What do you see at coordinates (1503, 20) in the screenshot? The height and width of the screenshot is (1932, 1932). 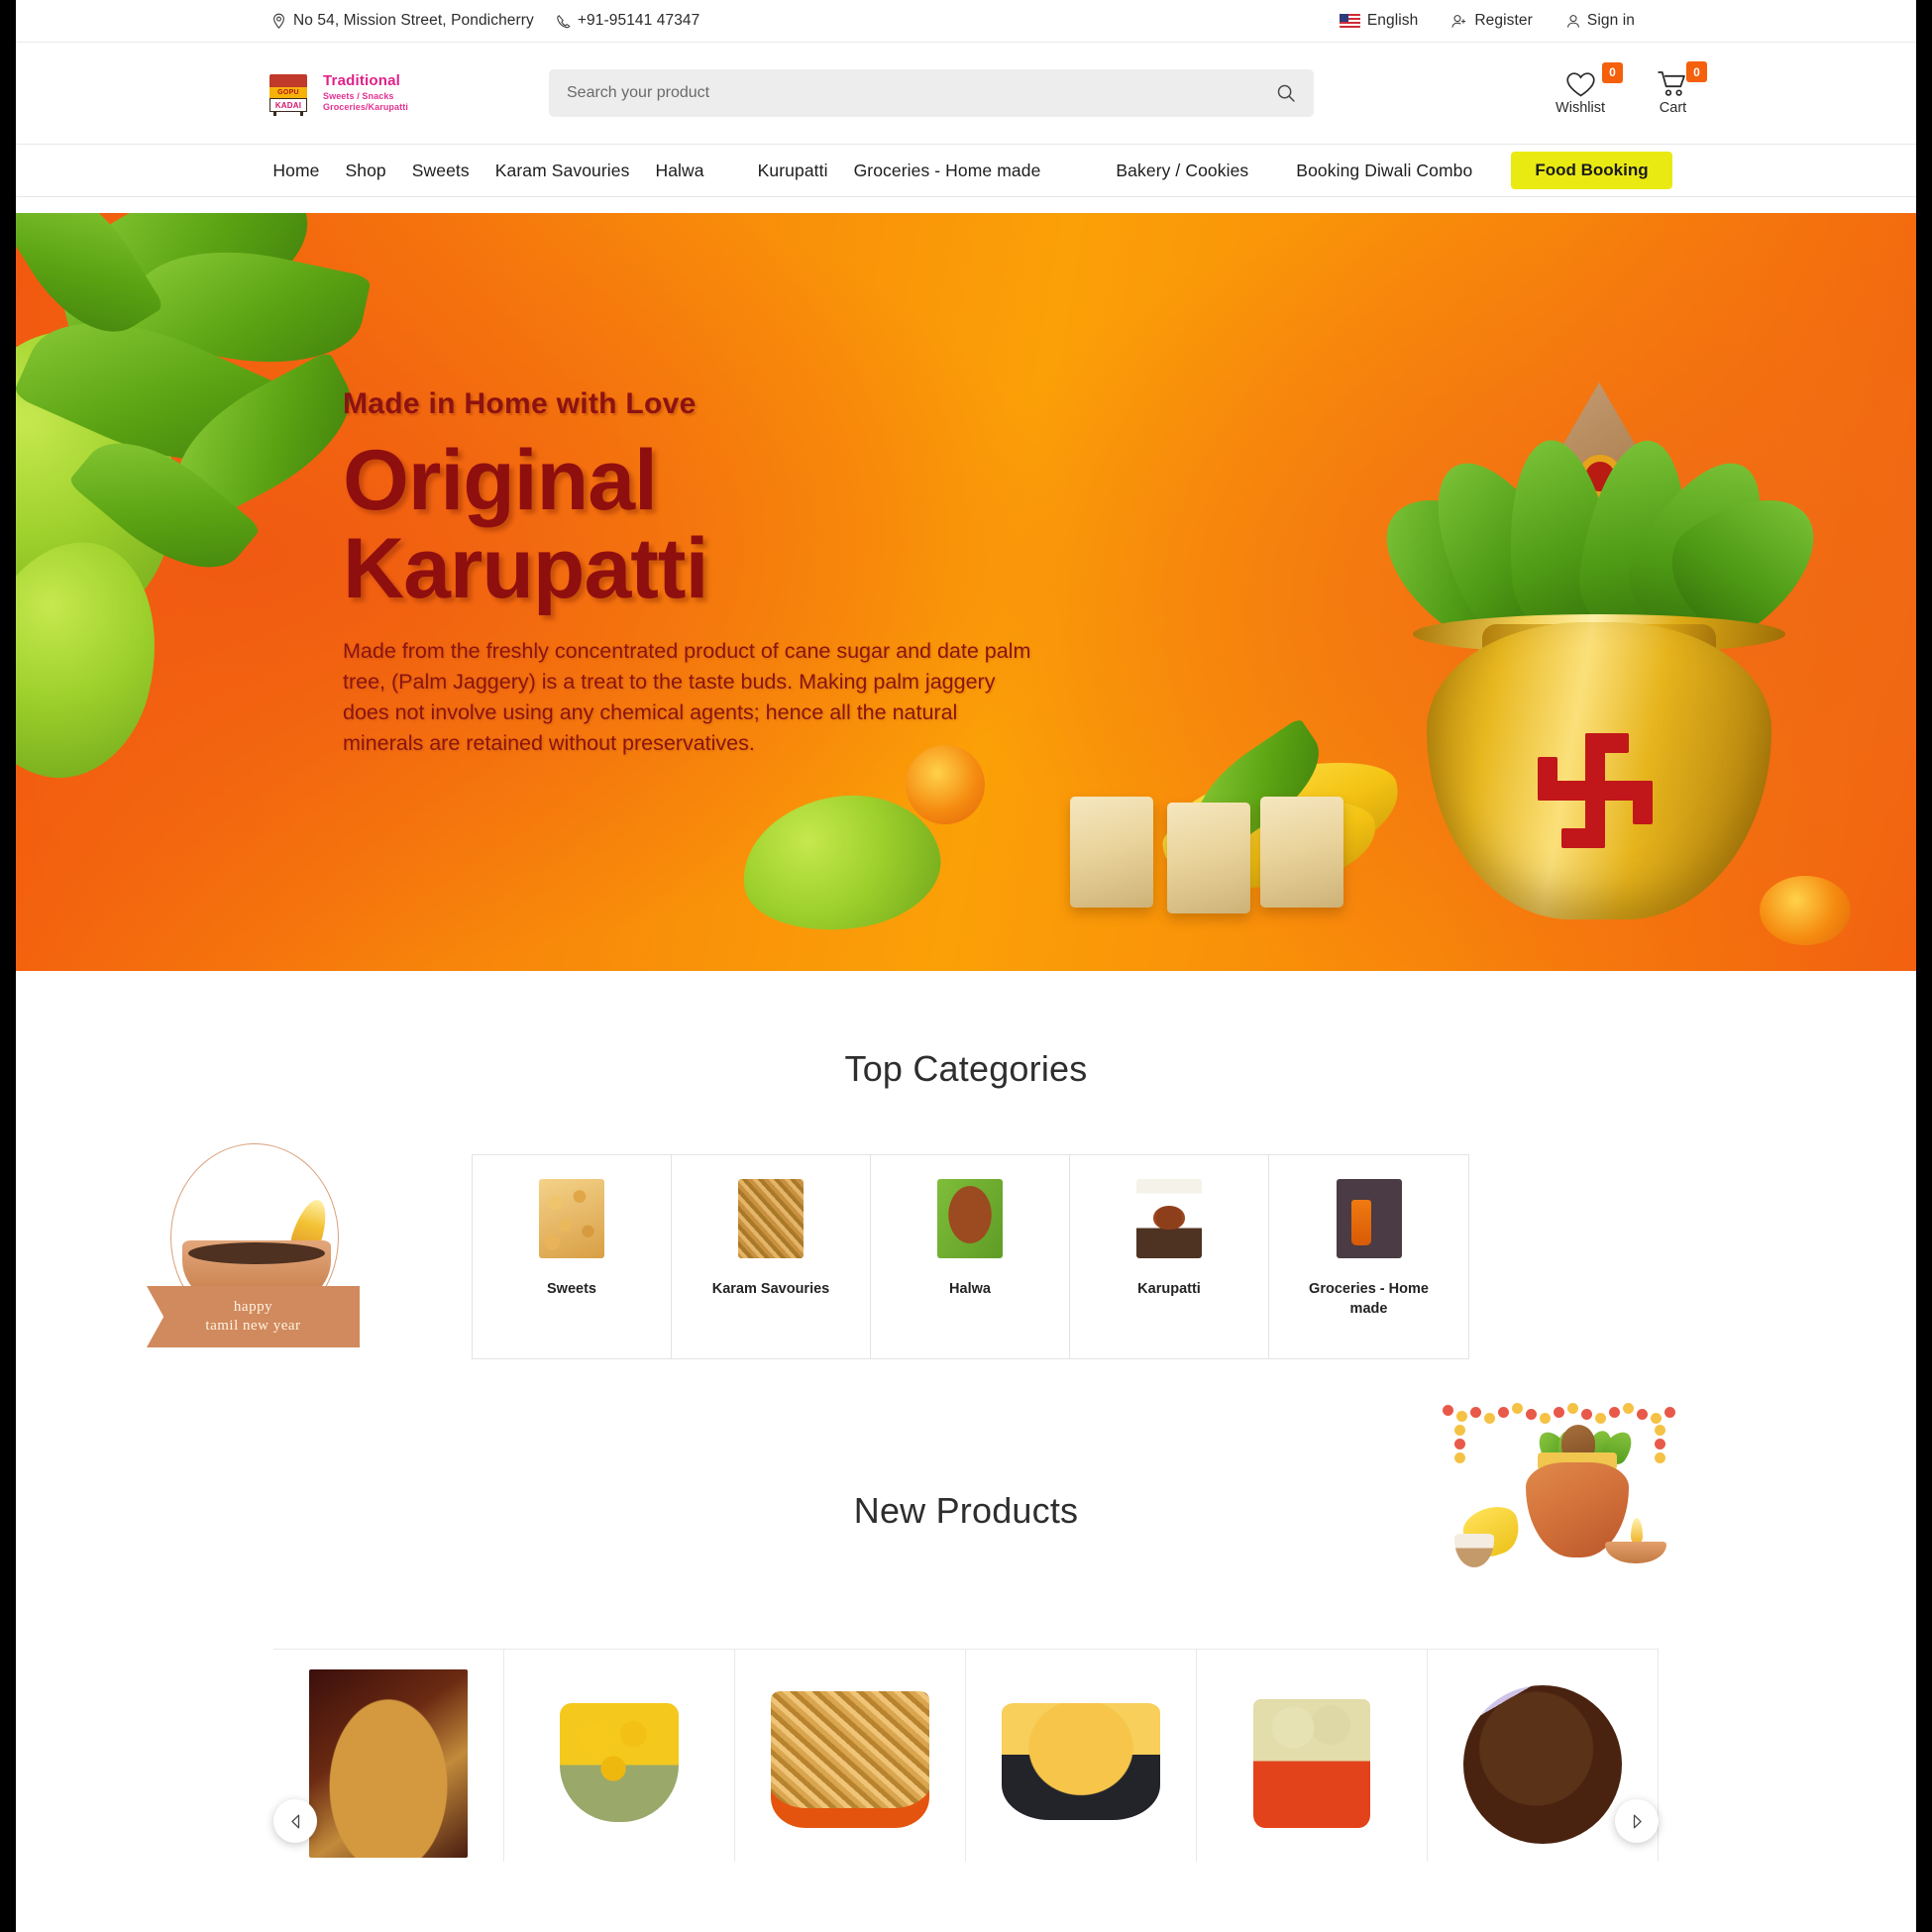 I see `register-label: Register` at bounding box center [1503, 20].